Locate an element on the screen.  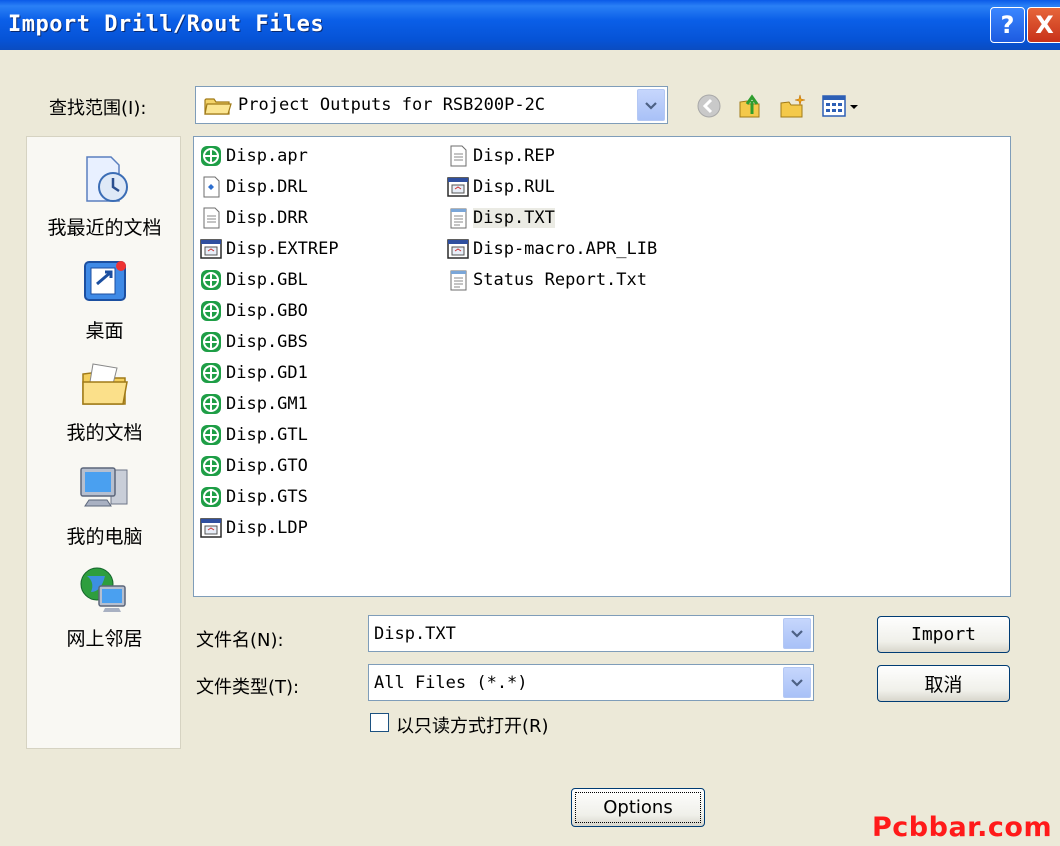
drill-file-icon is located at coordinates (211, 186).